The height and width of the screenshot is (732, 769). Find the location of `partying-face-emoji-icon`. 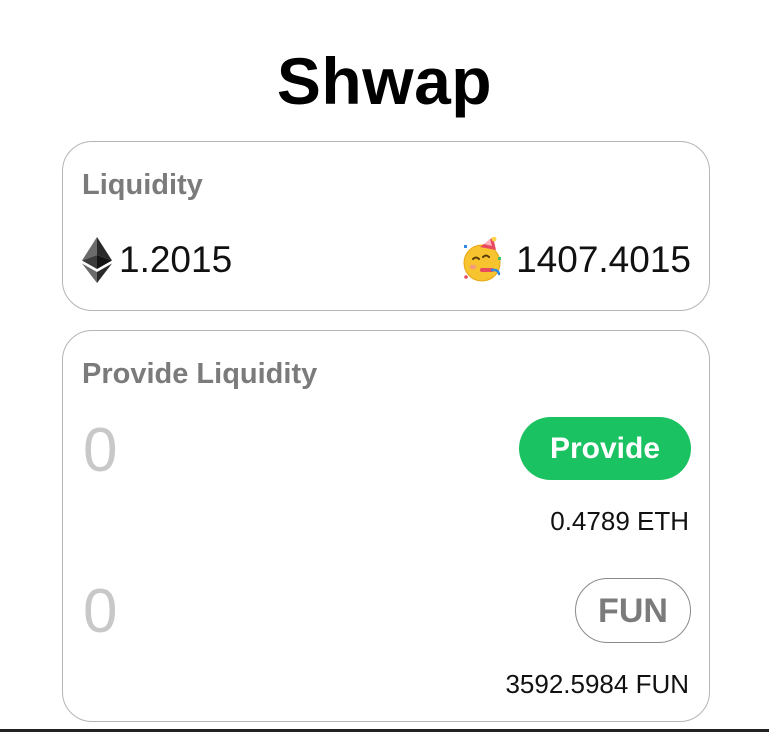

partying-face-emoji-icon is located at coordinates (482, 259).